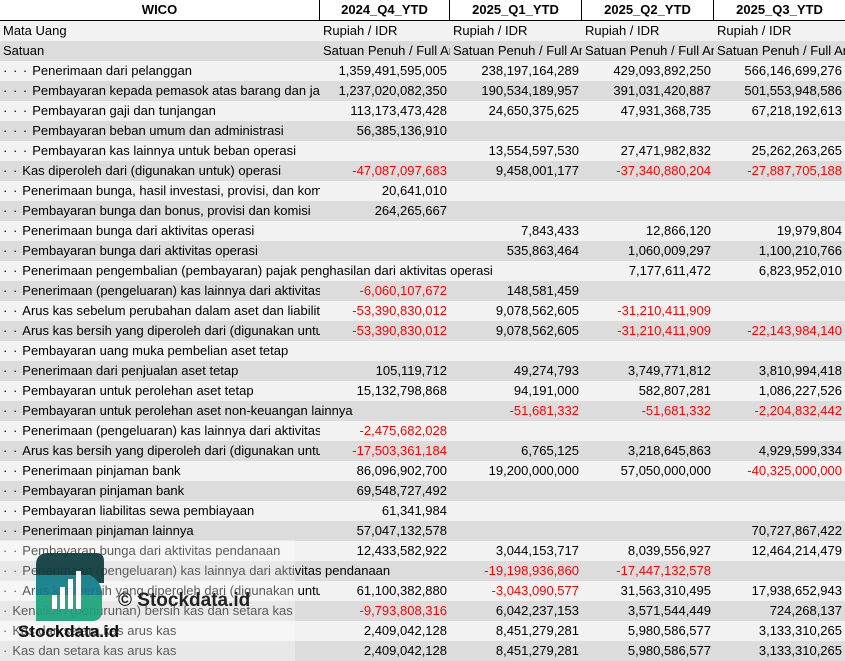 The height and width of the screenshot is (661, 845). What do you see at coordinates (385, 191) in the screenshot?
I see `value-cell: 20,641,010` at bounding box center [385, 191].